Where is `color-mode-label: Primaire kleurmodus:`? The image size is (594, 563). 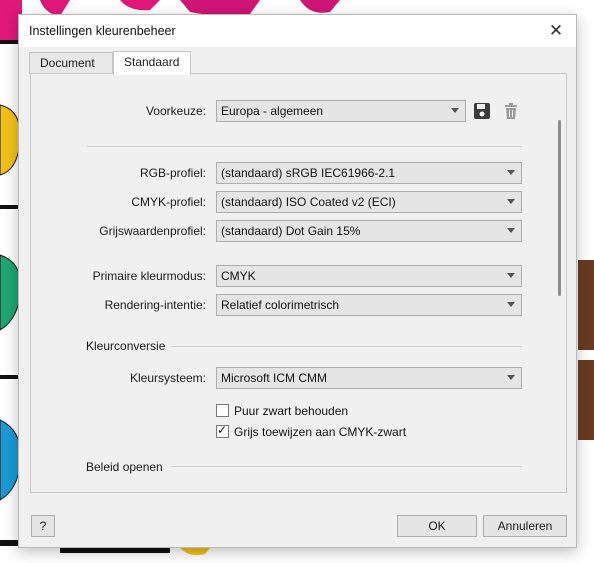 color-mode-label: Primaire kleurmodus: is located at coordinates (149, 276).